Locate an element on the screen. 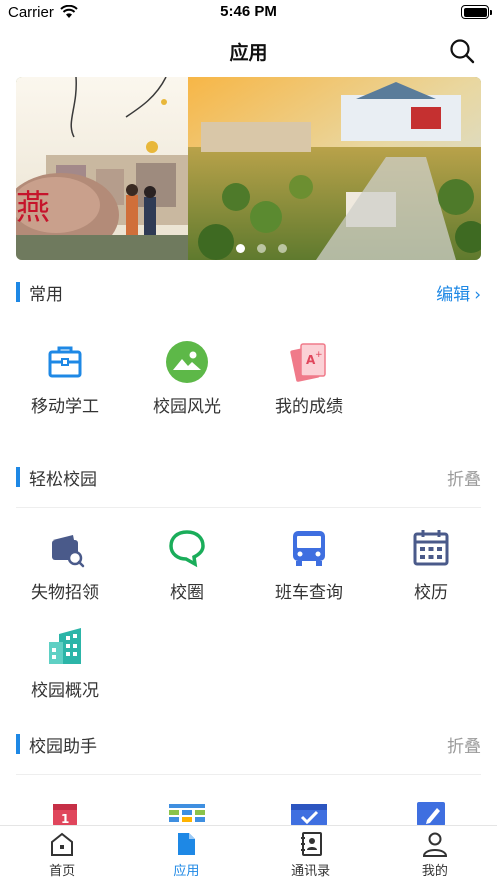 This screenshot has height=883, width=497. briefcase-icon is located at coordinates (65, 362).